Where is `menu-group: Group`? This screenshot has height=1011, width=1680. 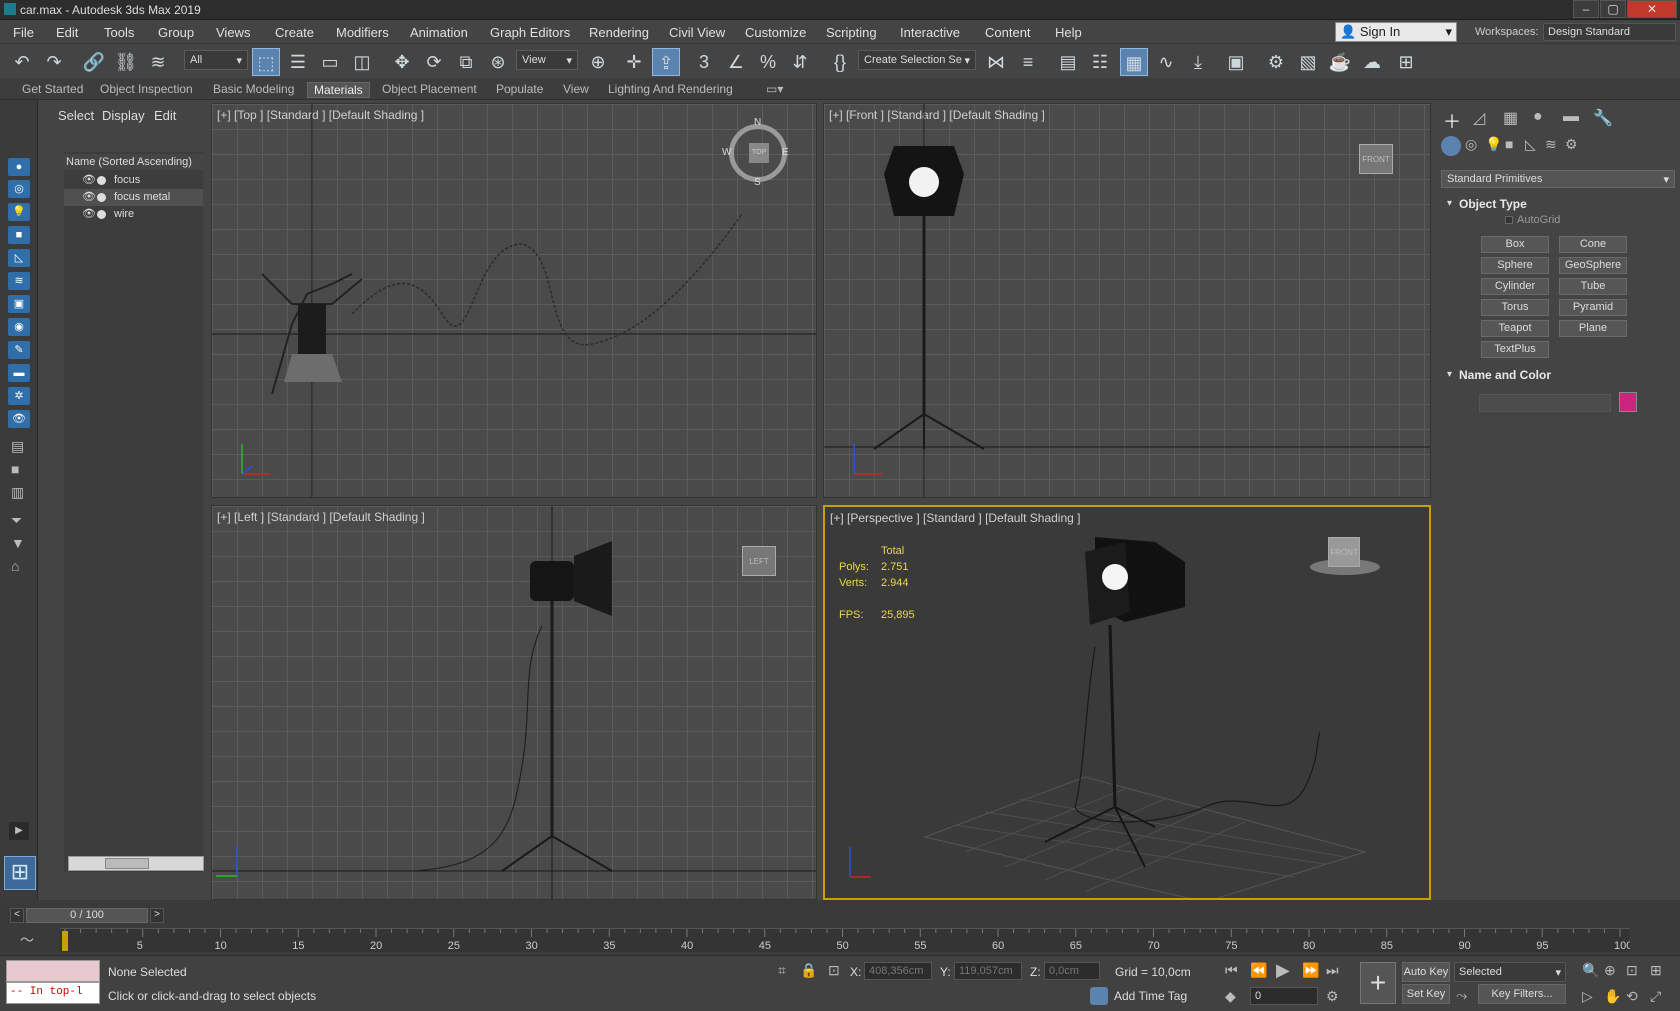
menu-group: Group is located at coordinates (176, 32).